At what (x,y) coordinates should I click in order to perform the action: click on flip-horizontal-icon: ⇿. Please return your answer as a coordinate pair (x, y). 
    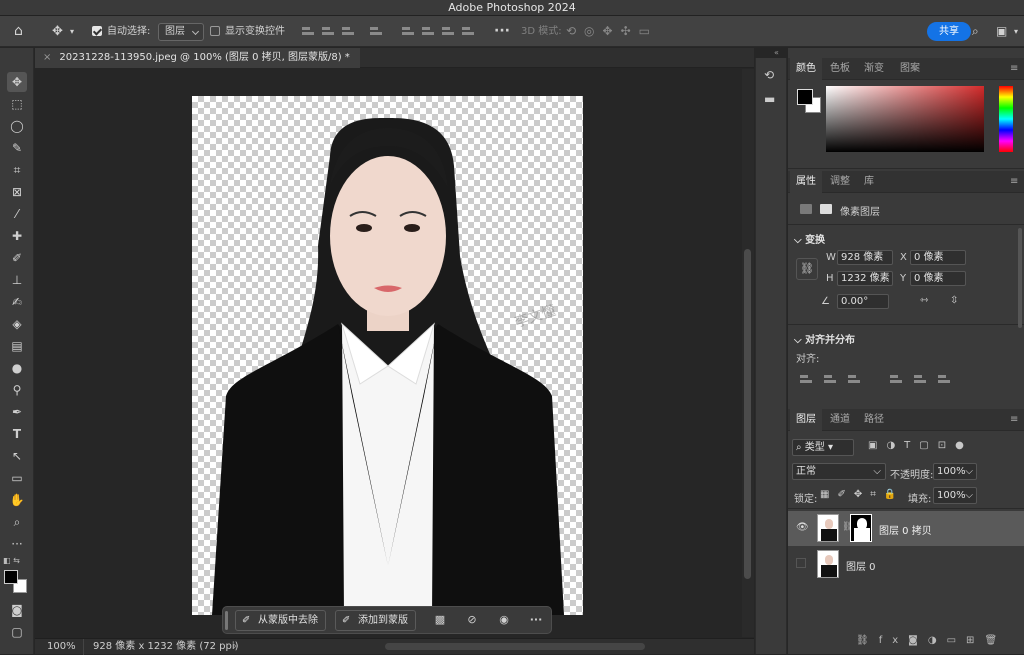
    Looking at the image, I should click on (924, 300).